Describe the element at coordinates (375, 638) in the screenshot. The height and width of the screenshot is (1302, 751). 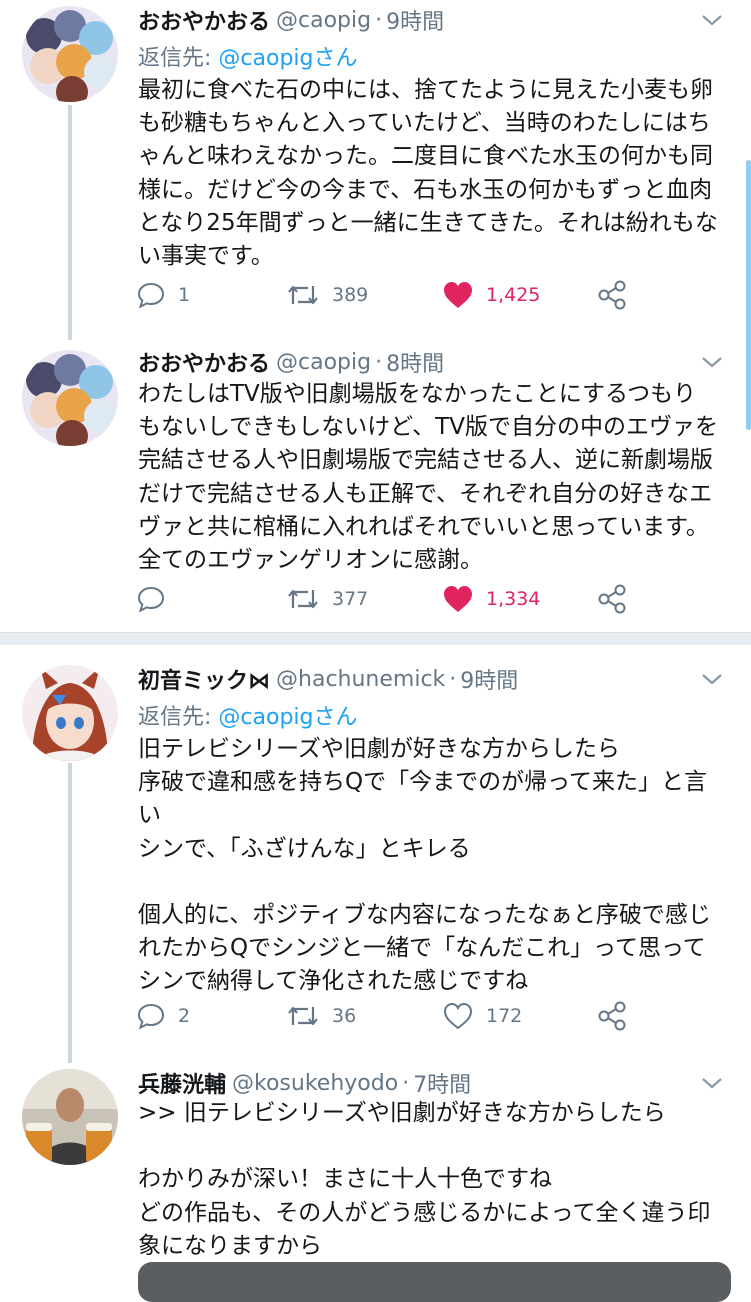
I see `thread-divider` at that location.